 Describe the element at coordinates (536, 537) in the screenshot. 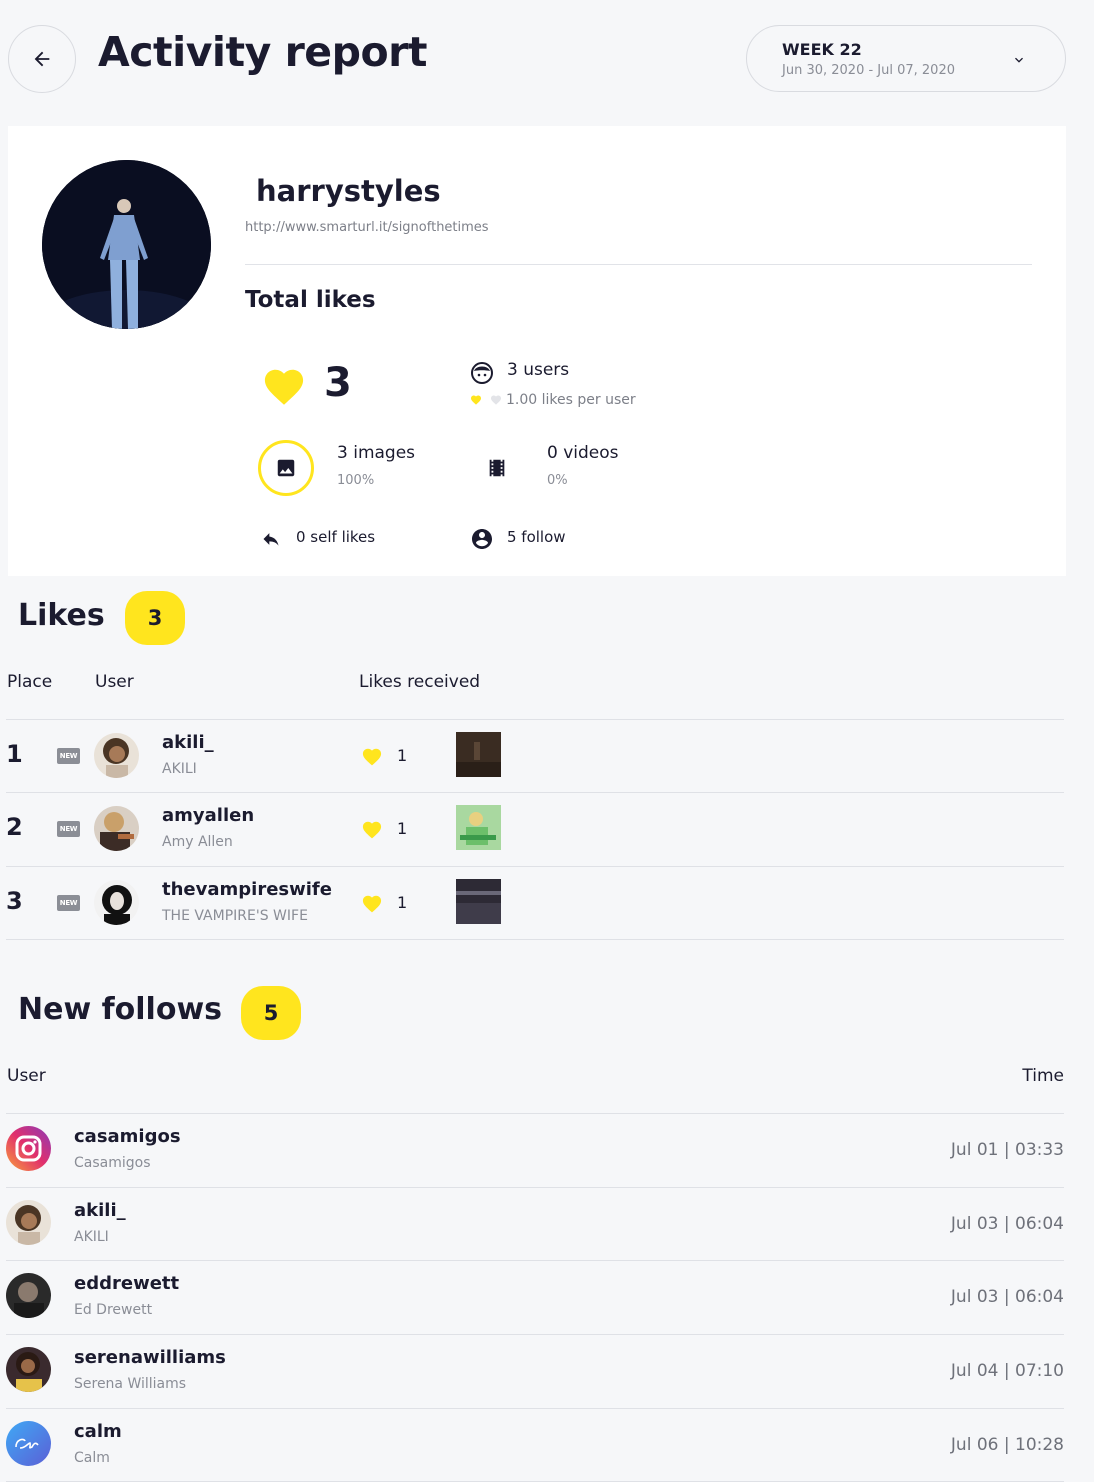

I see `follow-count: 5 follow` at that location.